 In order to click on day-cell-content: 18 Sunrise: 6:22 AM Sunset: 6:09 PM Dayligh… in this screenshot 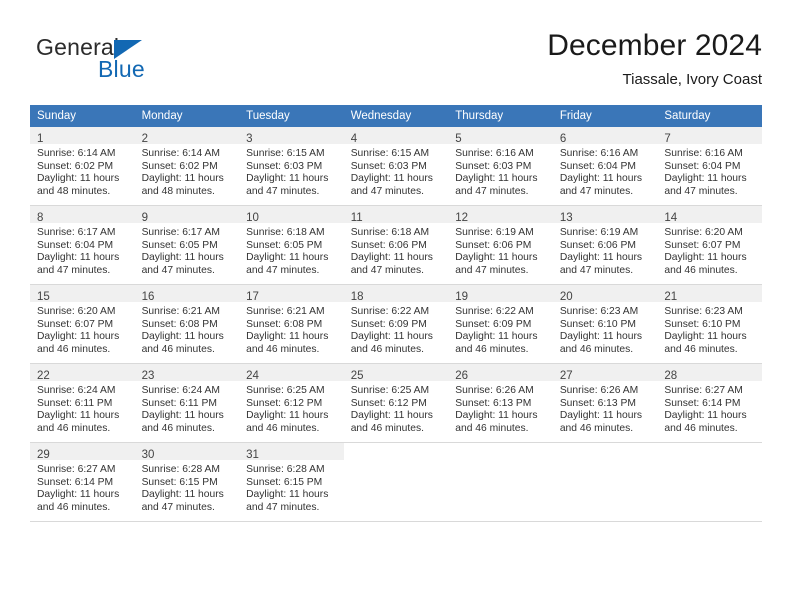, I will do `click(396, 324)`.